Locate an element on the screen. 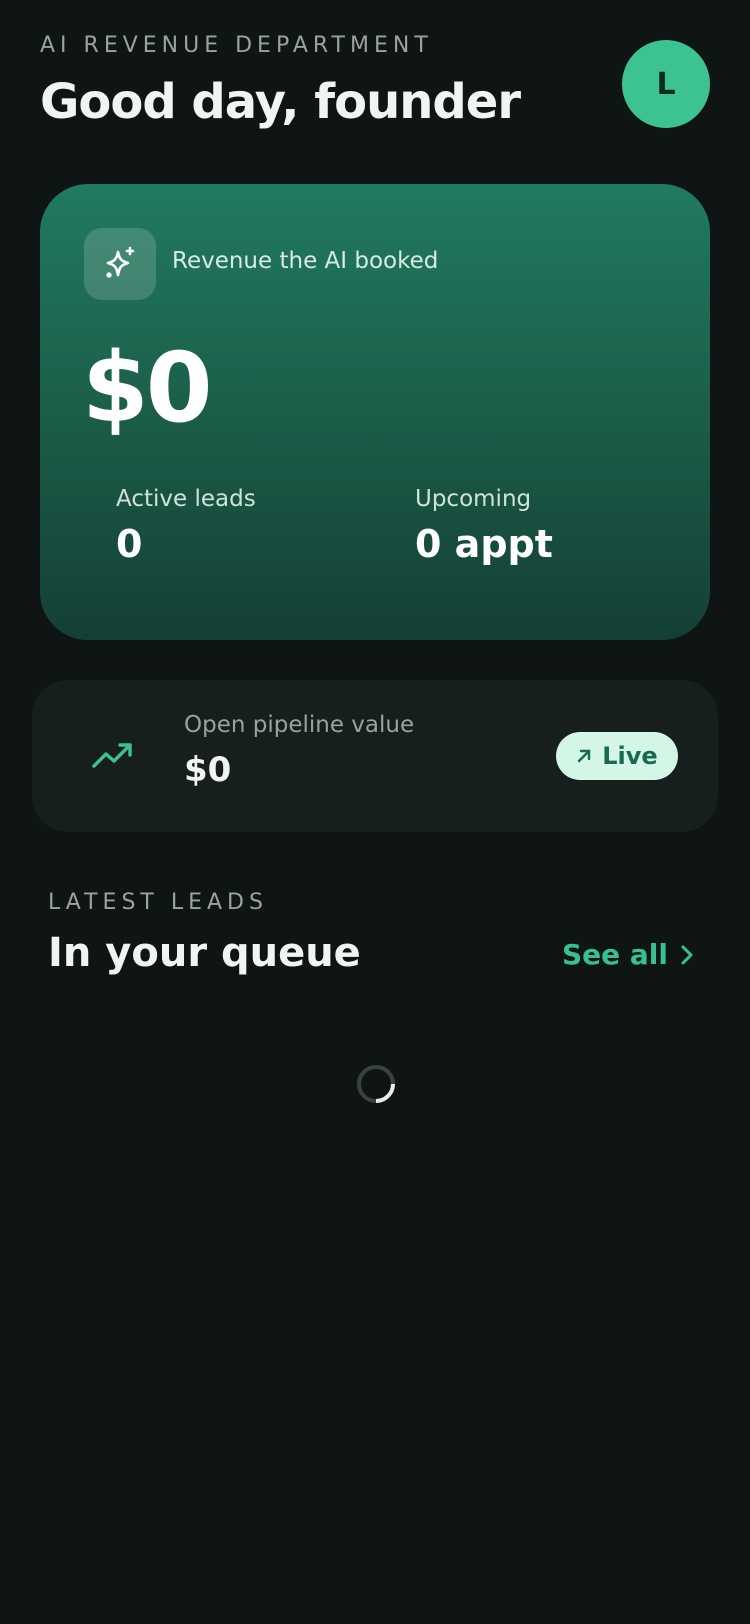 This screenshot has width=750, height=1624. arrow-up-right-icon is located at coordinates (584, 756).